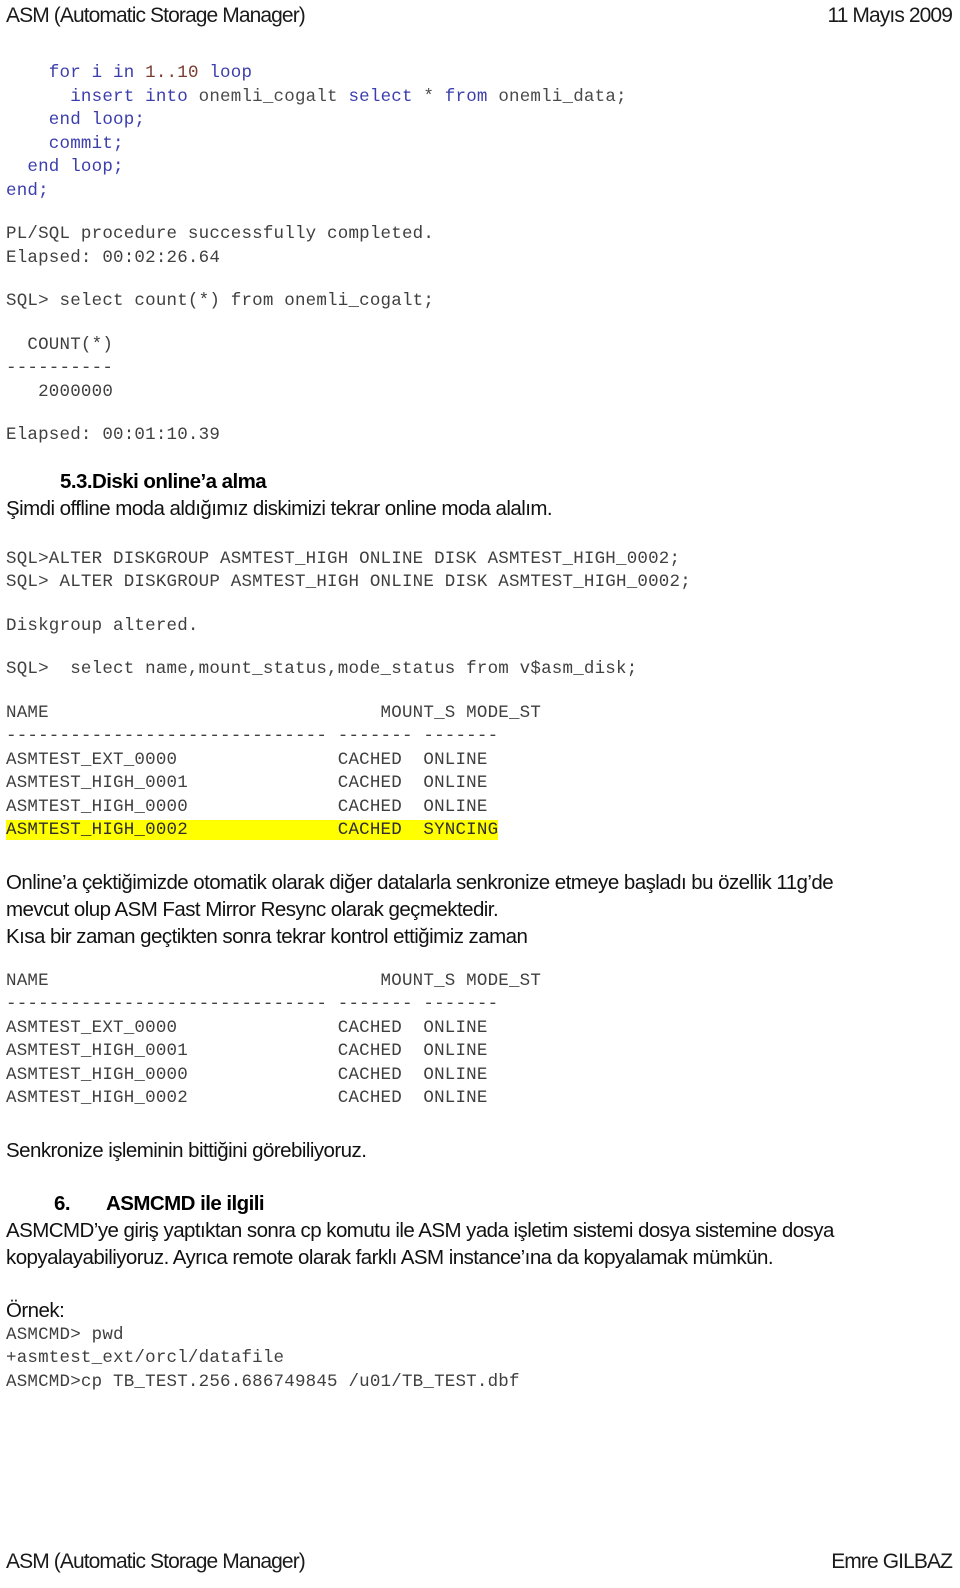  What do you see at coordinates (892, 1561) in the screenshot?
I see `footer-author: Emre GILBAZ` at bounding box center [892, 1561].